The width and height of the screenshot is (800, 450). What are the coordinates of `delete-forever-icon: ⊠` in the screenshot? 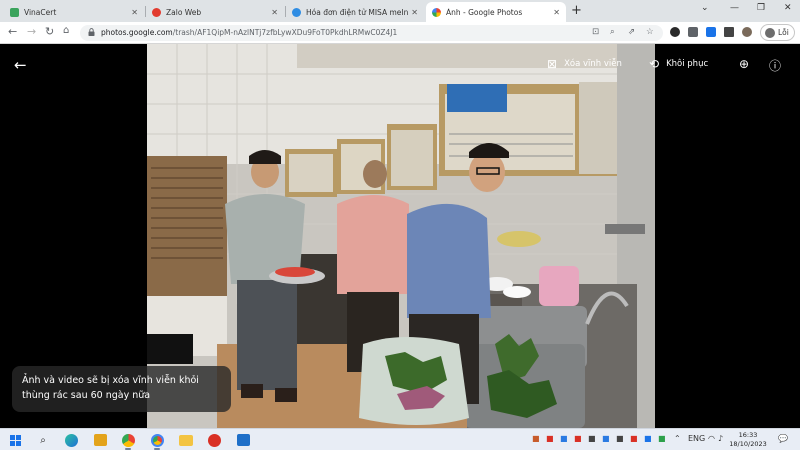 It's located at (552, 64).